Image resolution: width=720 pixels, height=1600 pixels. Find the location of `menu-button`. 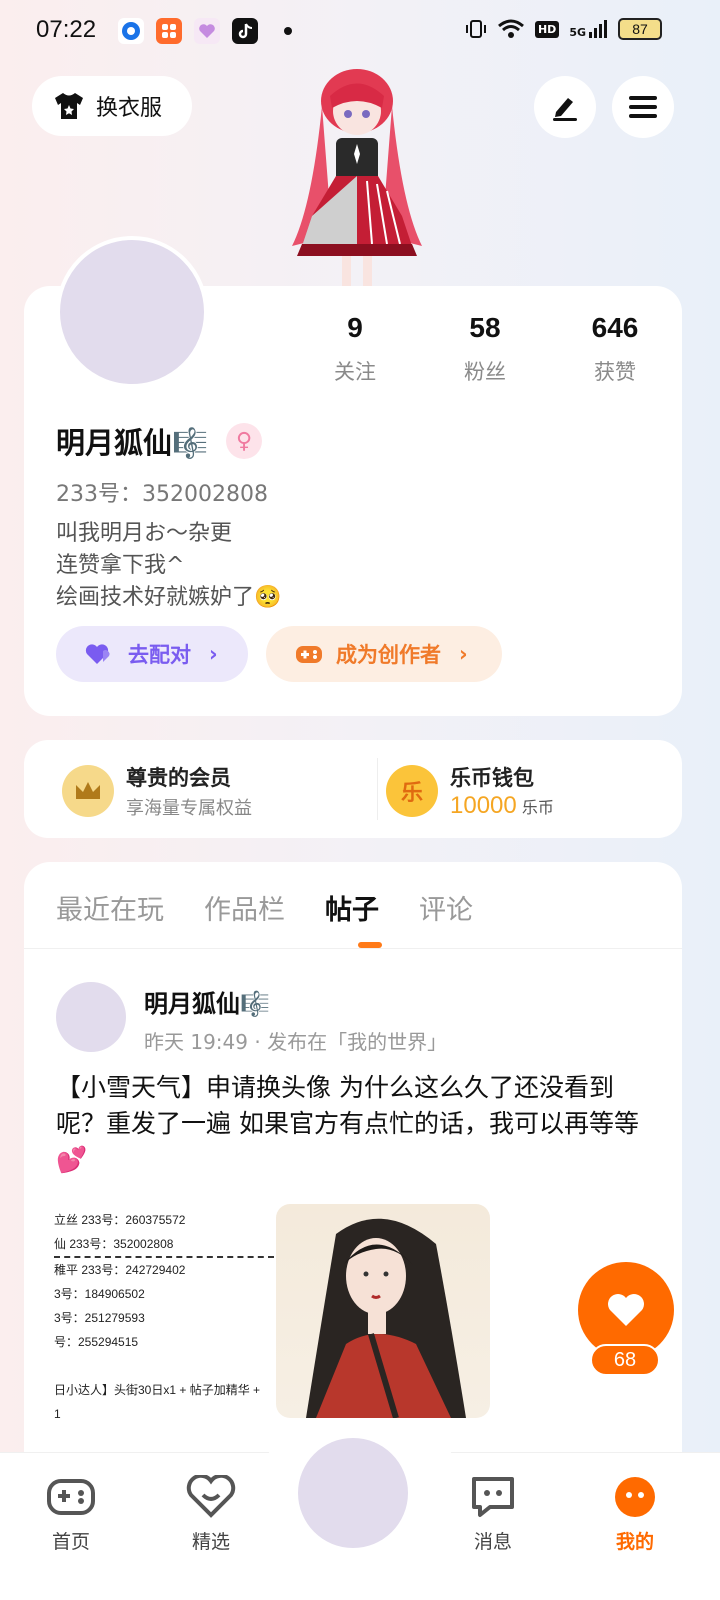

menu-button is located at coordinates (643, 107).